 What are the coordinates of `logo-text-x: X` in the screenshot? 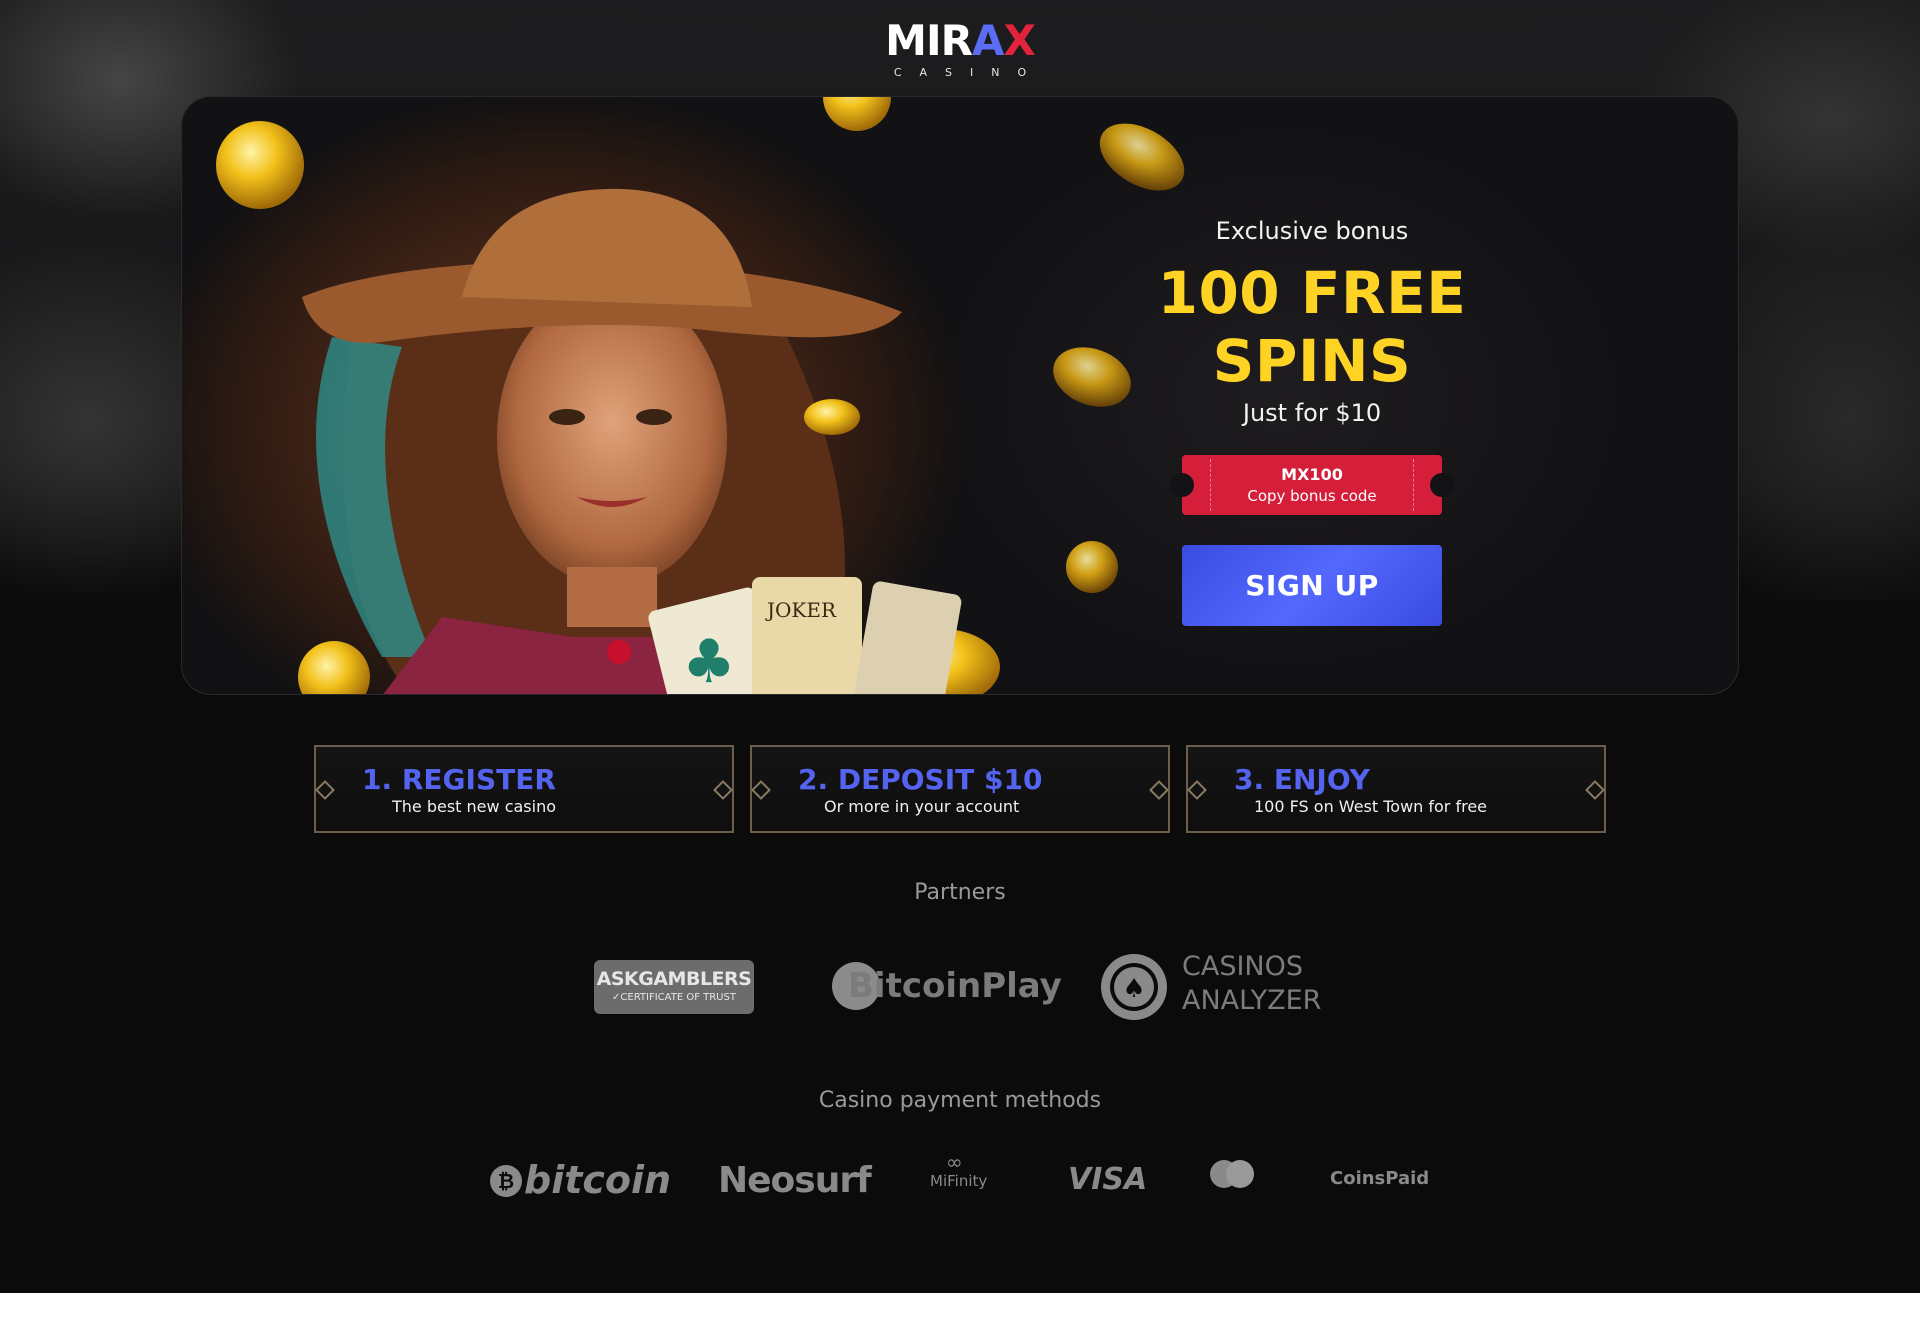 It's located at (1019, 40).